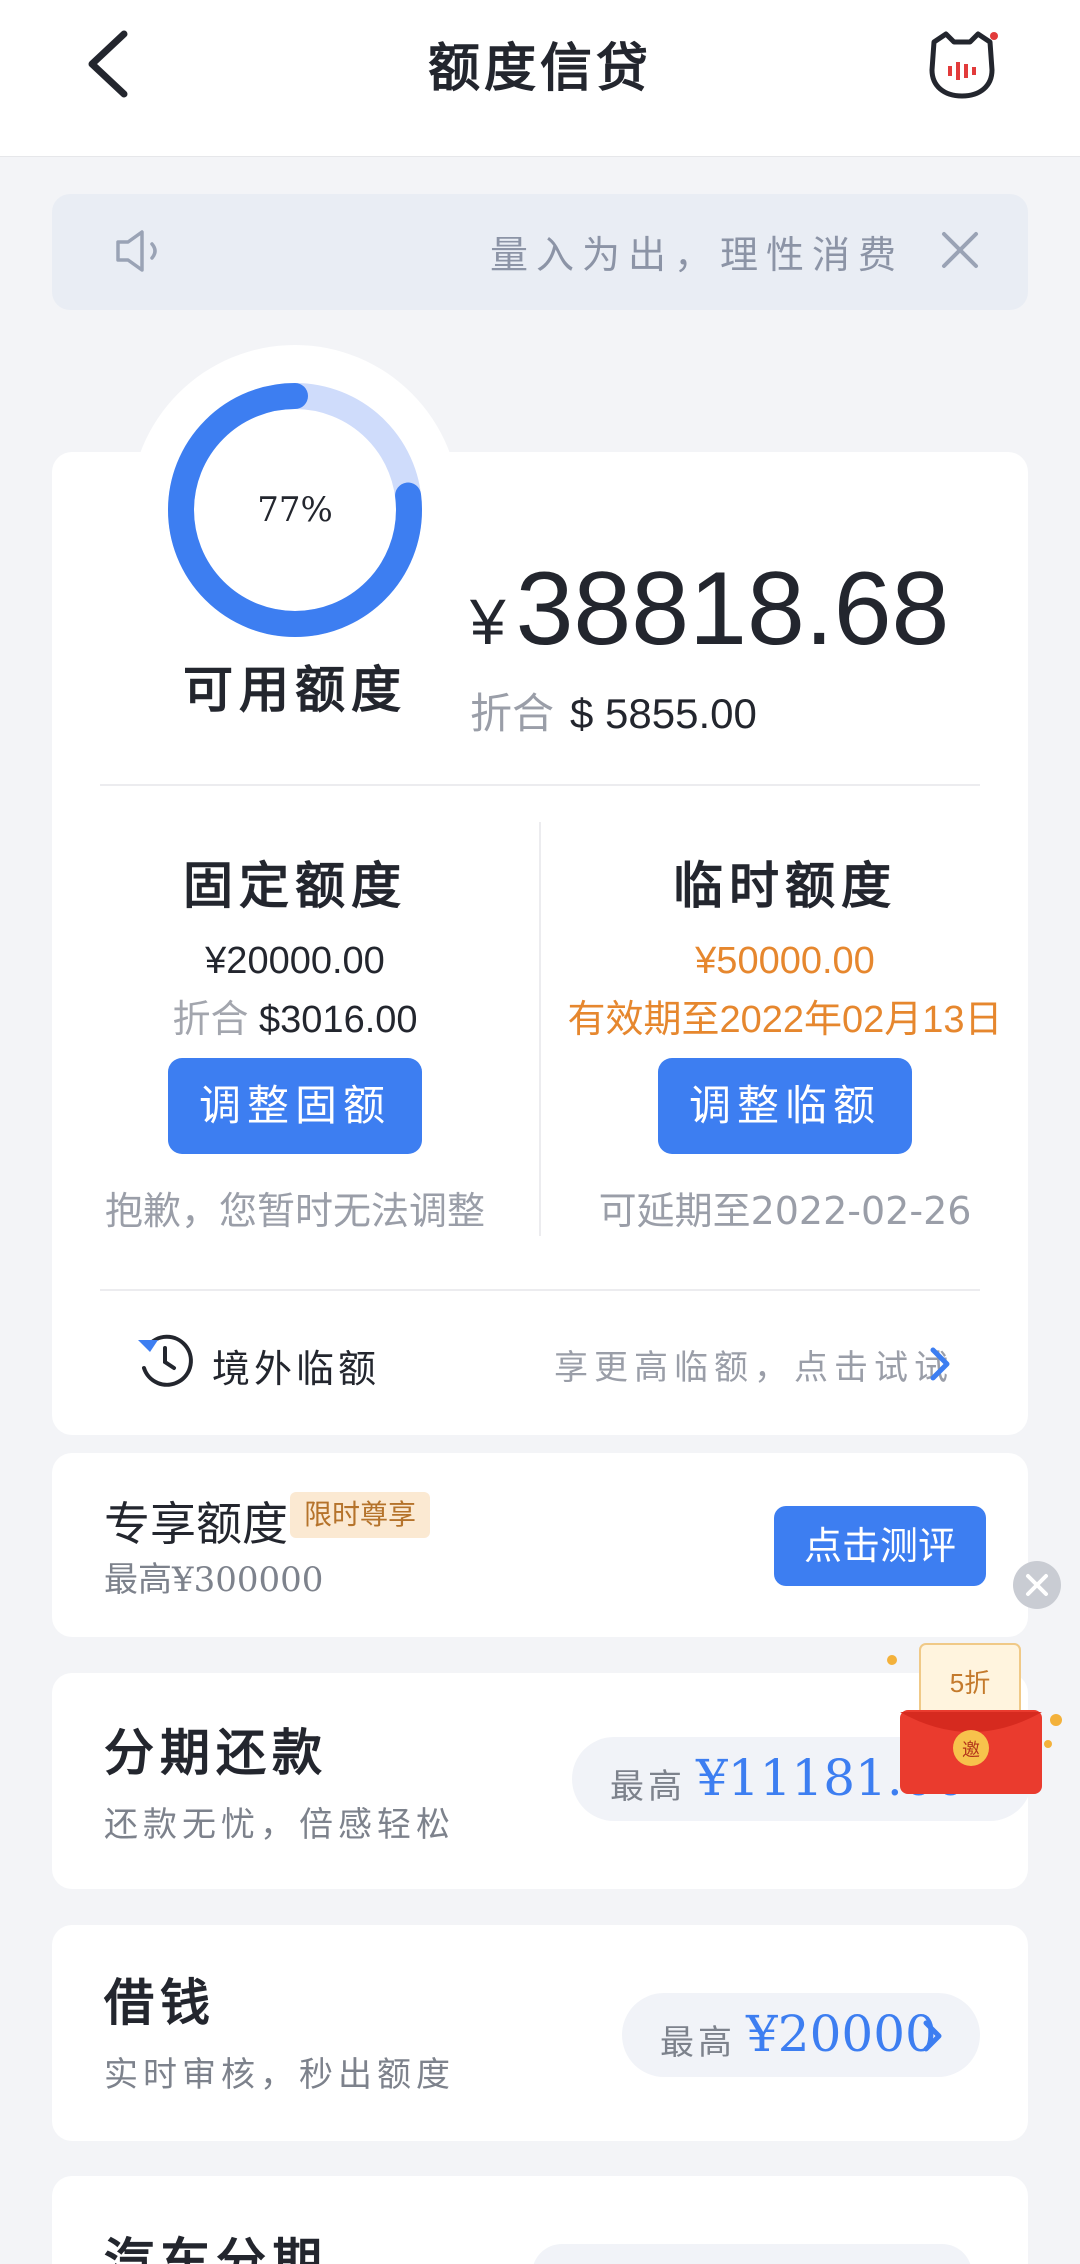 The image size is (1080, 2264). What do you see at coordinates (279, 1825) in the screenshot?
I see `installment-subtitle: 还款无忧，倍感轻松` at bounding box center [279, 1825].